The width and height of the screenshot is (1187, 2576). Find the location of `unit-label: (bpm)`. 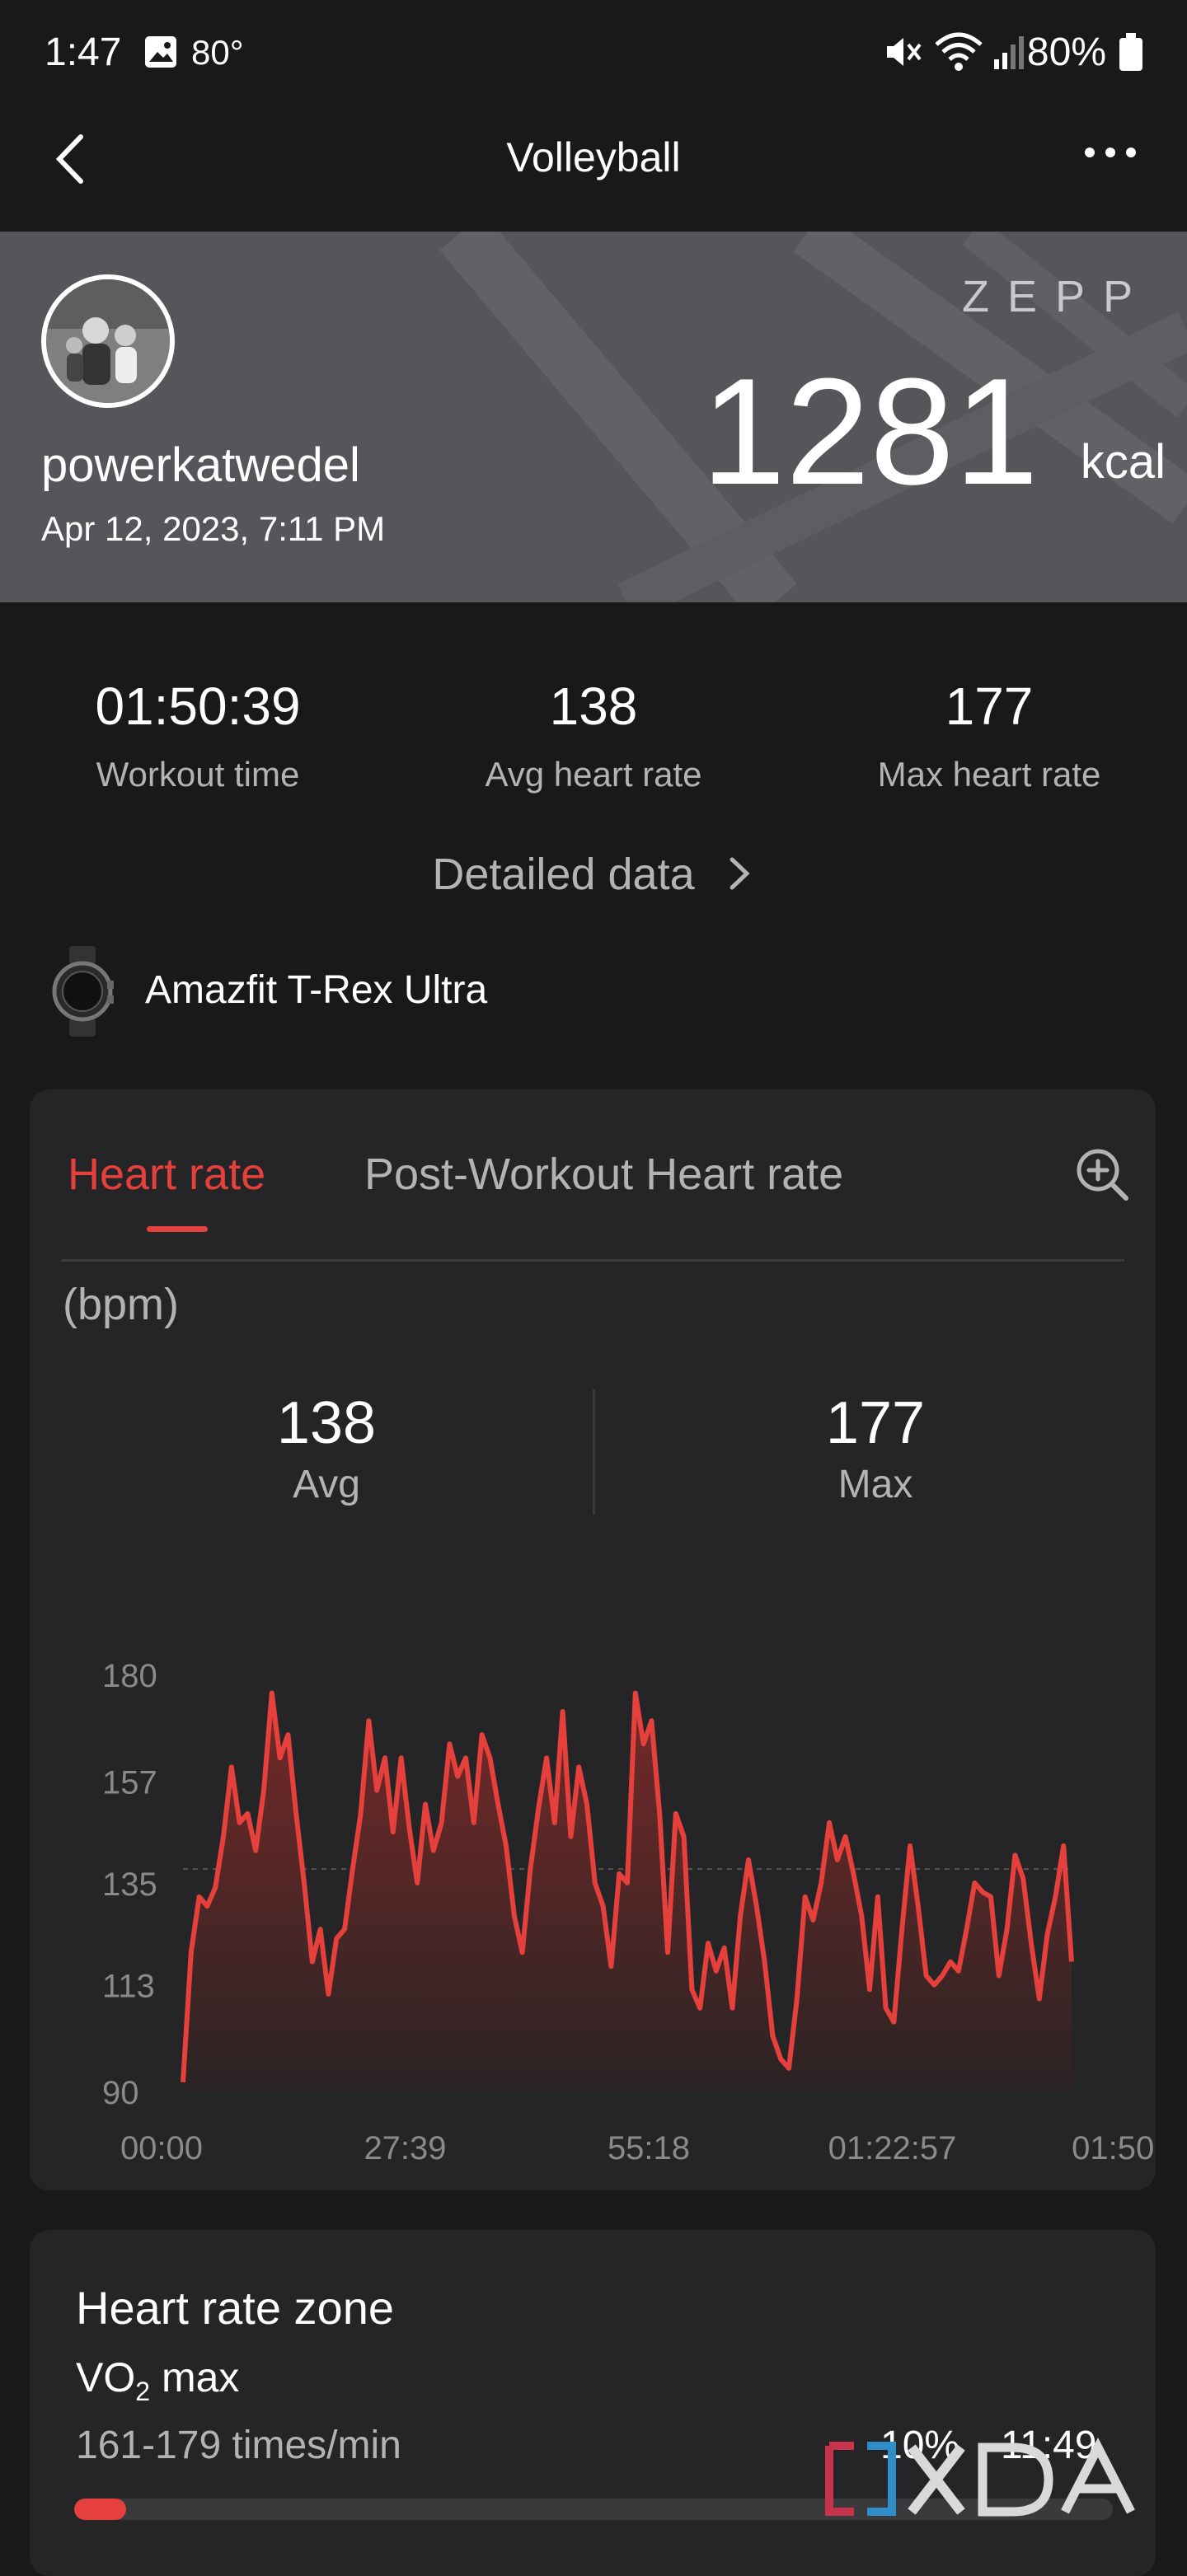

unit-label: (bpm) is located at coordinates (121, 1304).